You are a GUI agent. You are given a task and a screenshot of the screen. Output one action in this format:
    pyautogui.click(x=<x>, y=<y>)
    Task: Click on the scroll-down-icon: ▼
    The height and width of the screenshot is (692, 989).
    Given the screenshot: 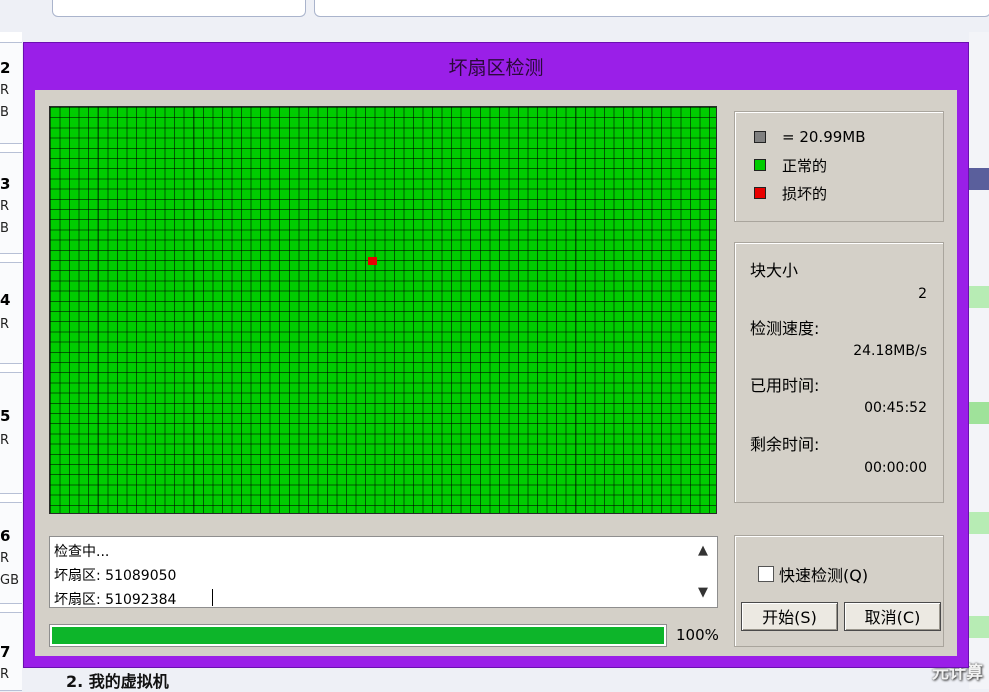 What is the action you would take?
    pyautogui.click(x=703, y=592)
    